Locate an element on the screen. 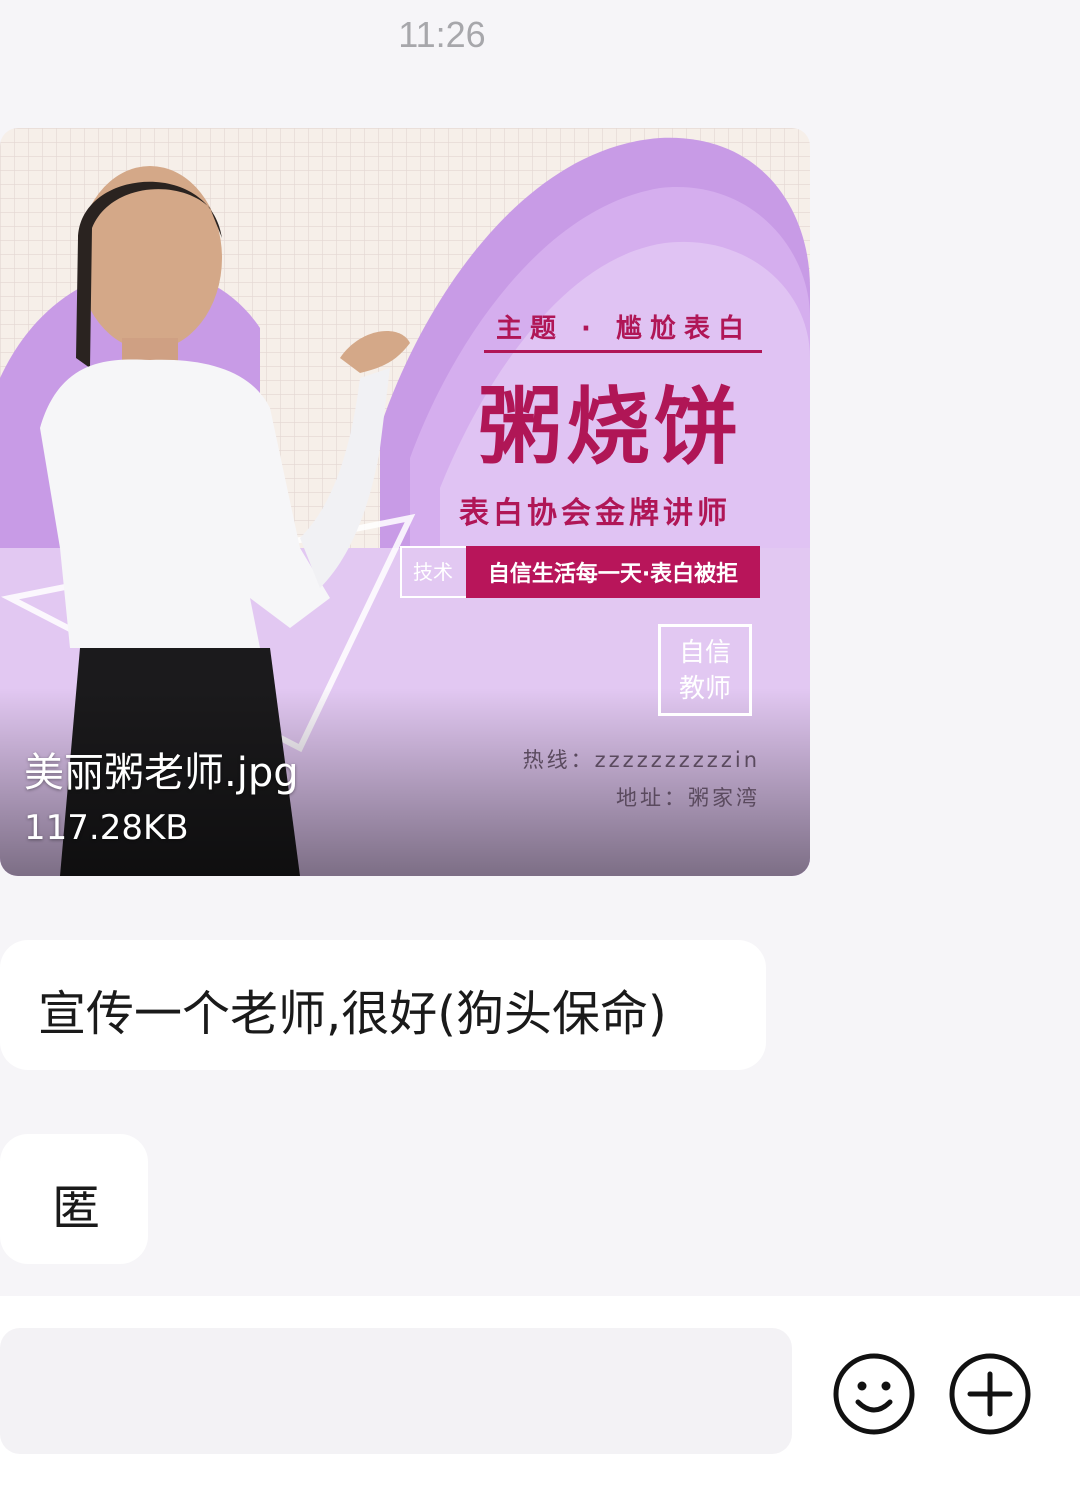 The height and width of the screenshot is (1487, 1080). poster-divider is located at coordinates (623, 351).